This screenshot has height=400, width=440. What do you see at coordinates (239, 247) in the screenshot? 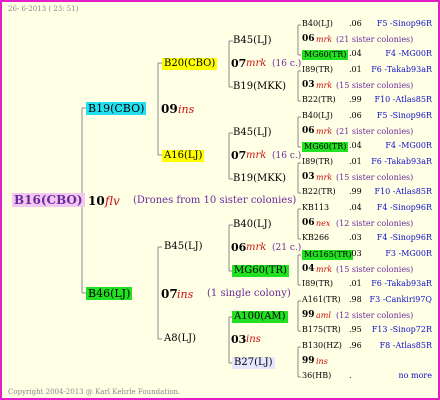
I see `gen2-year: 06` at bounding box center [239, 247].